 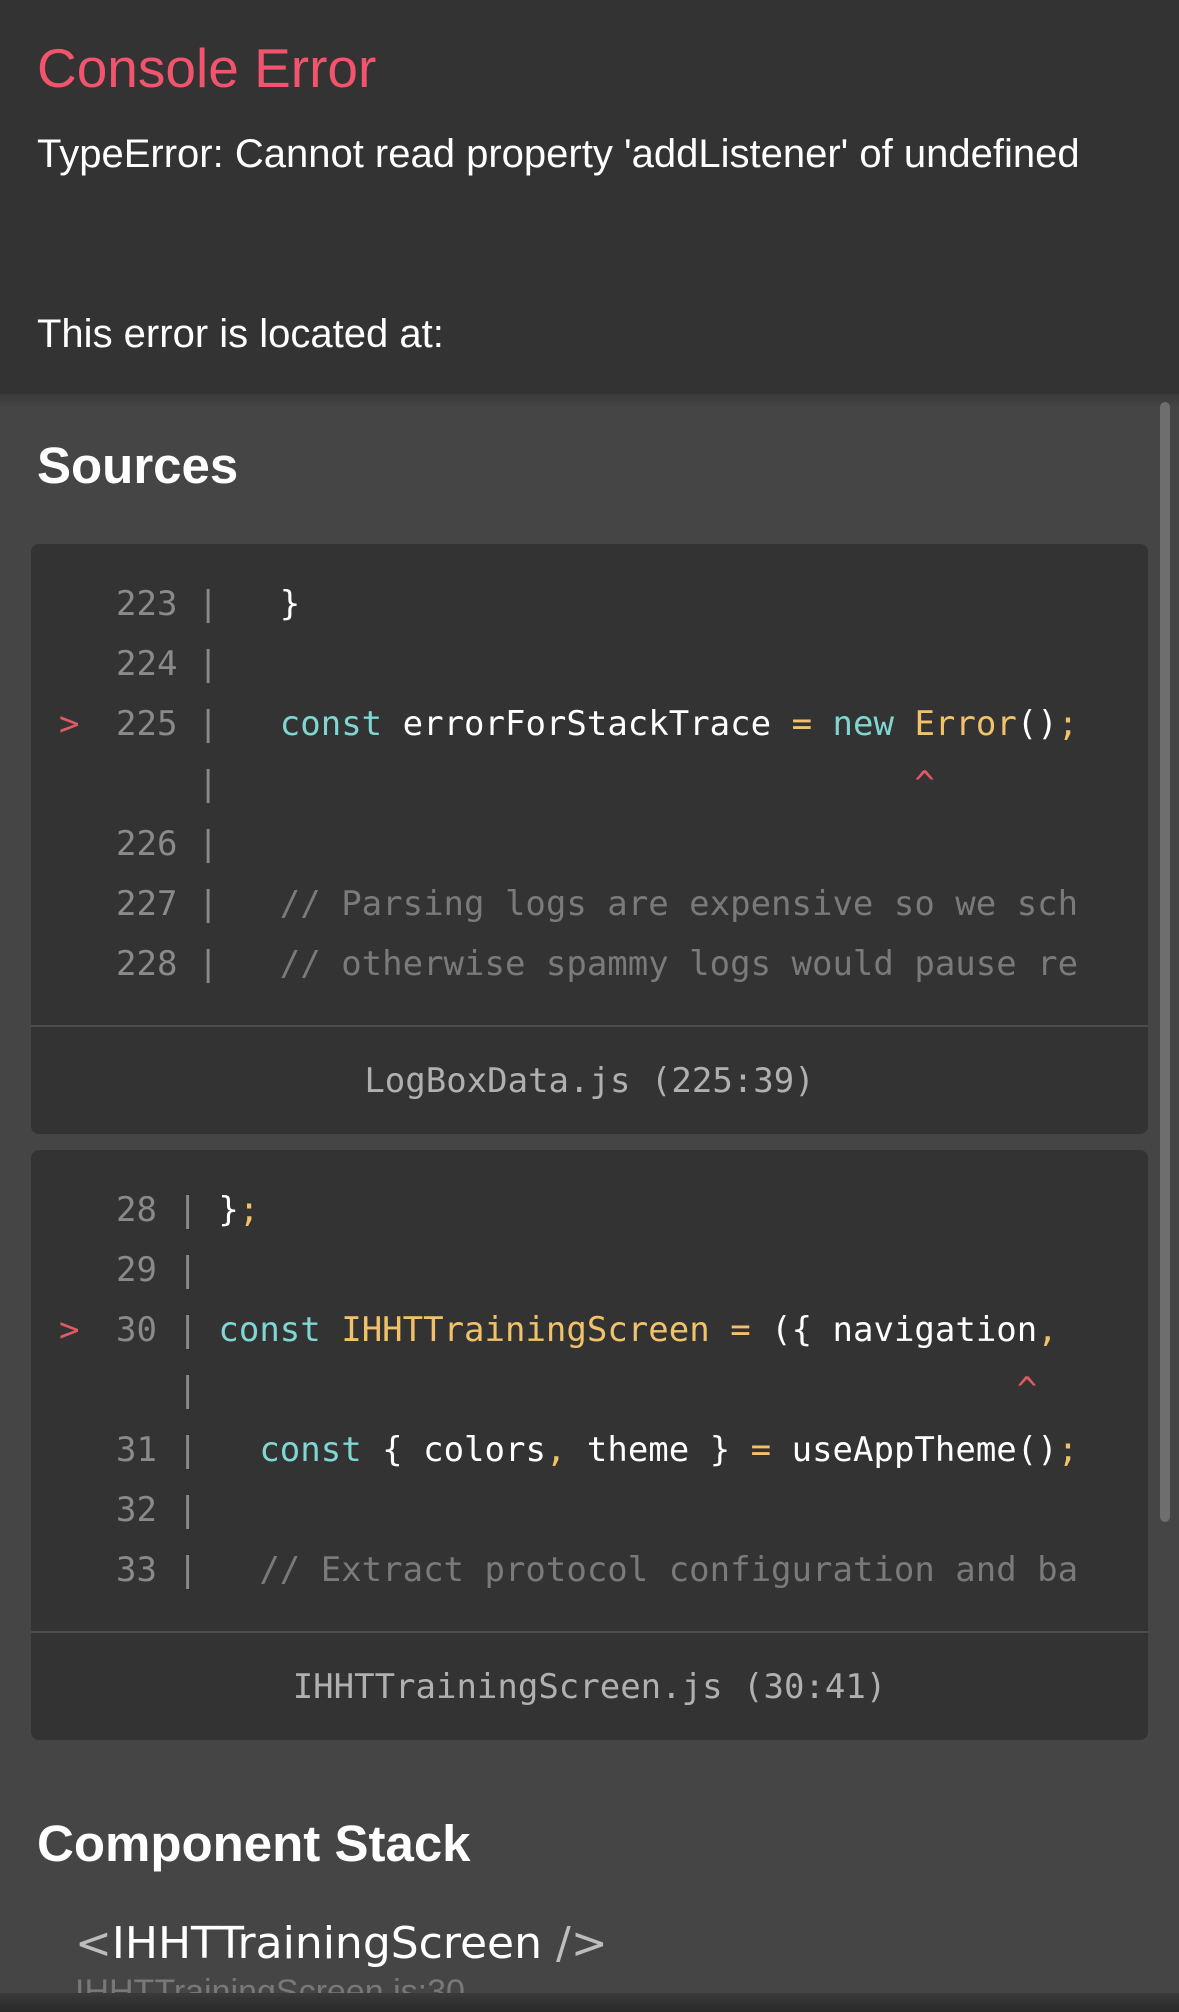 What do you see at coordinates (587, 724) in the screenshot?
I see `code-token: errorForStackTrace` at bounding box center [587, 724].